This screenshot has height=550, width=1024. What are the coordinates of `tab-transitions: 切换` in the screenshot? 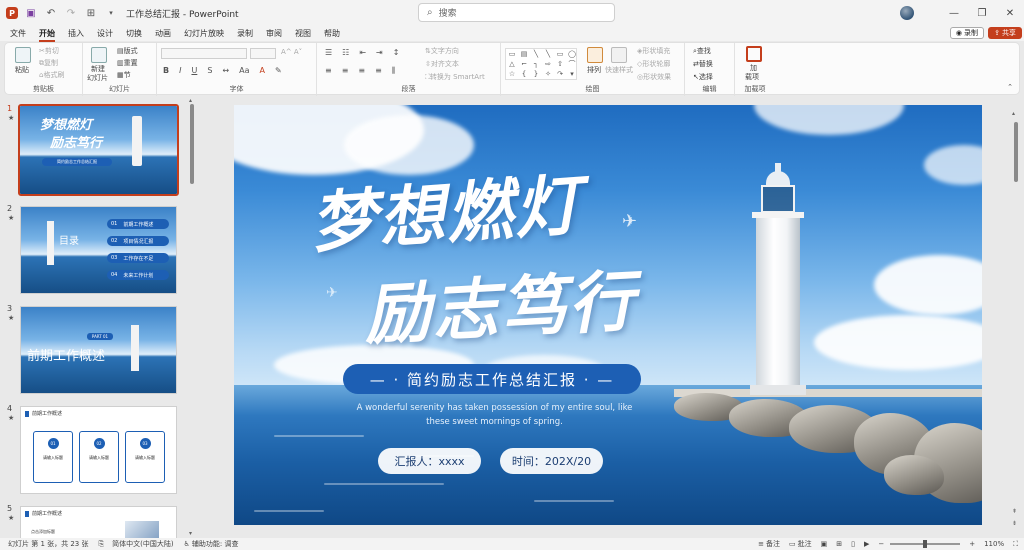 It's located at (134, 33).